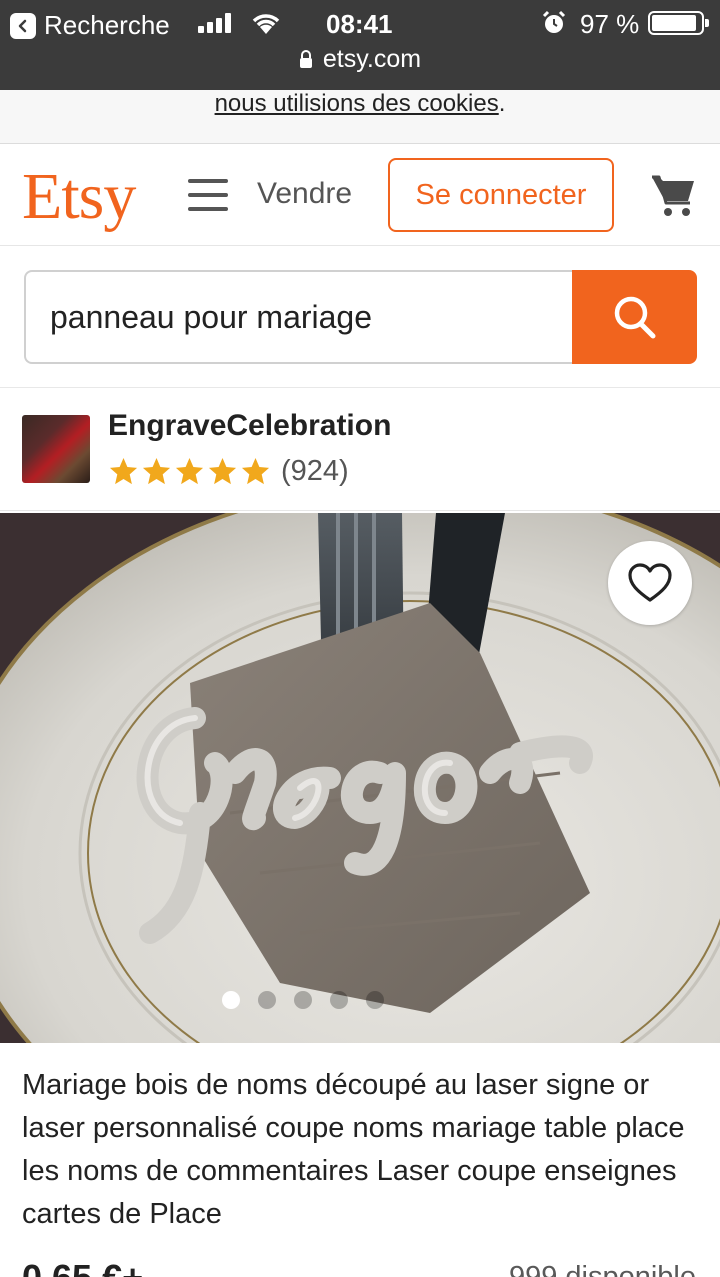 The image size is (720, 1277). I want to click on etsy-logo: Etsy, so click(79, 197).